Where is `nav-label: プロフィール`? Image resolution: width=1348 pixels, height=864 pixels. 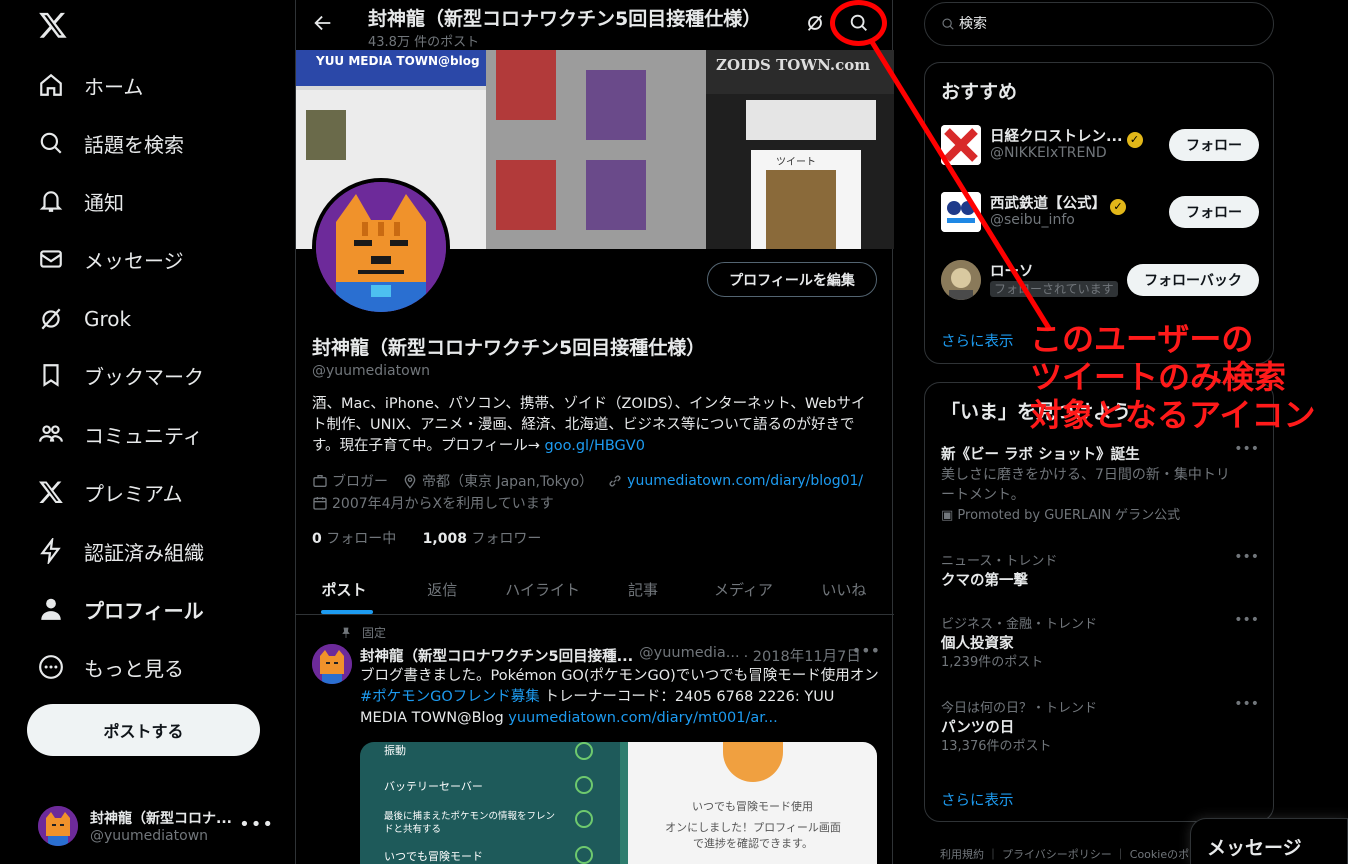 nav-label: プロフィール is located at coordinates (144, 610).